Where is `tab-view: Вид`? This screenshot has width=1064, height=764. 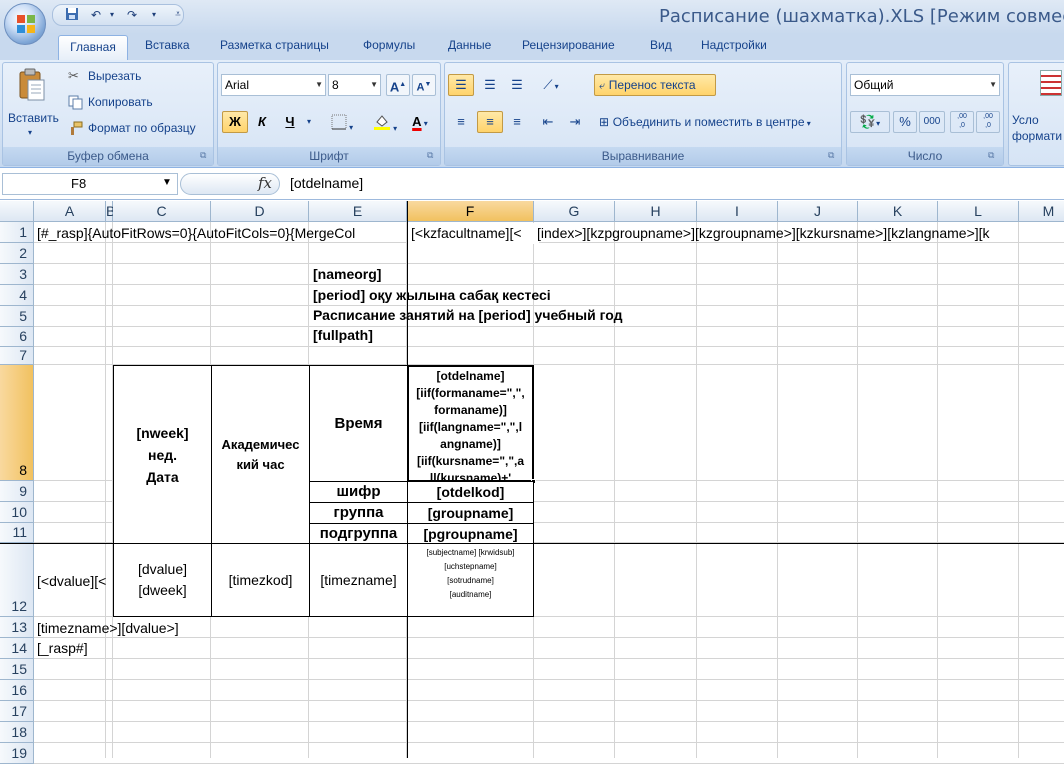
tab-view: Вид is located at coordinates (661, 45).